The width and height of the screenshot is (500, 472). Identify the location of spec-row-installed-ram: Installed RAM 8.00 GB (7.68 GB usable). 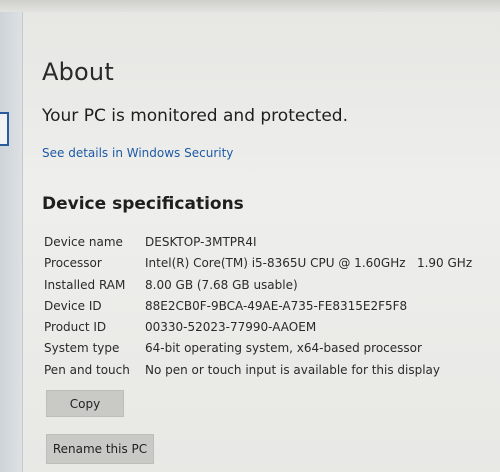
(254, 285).